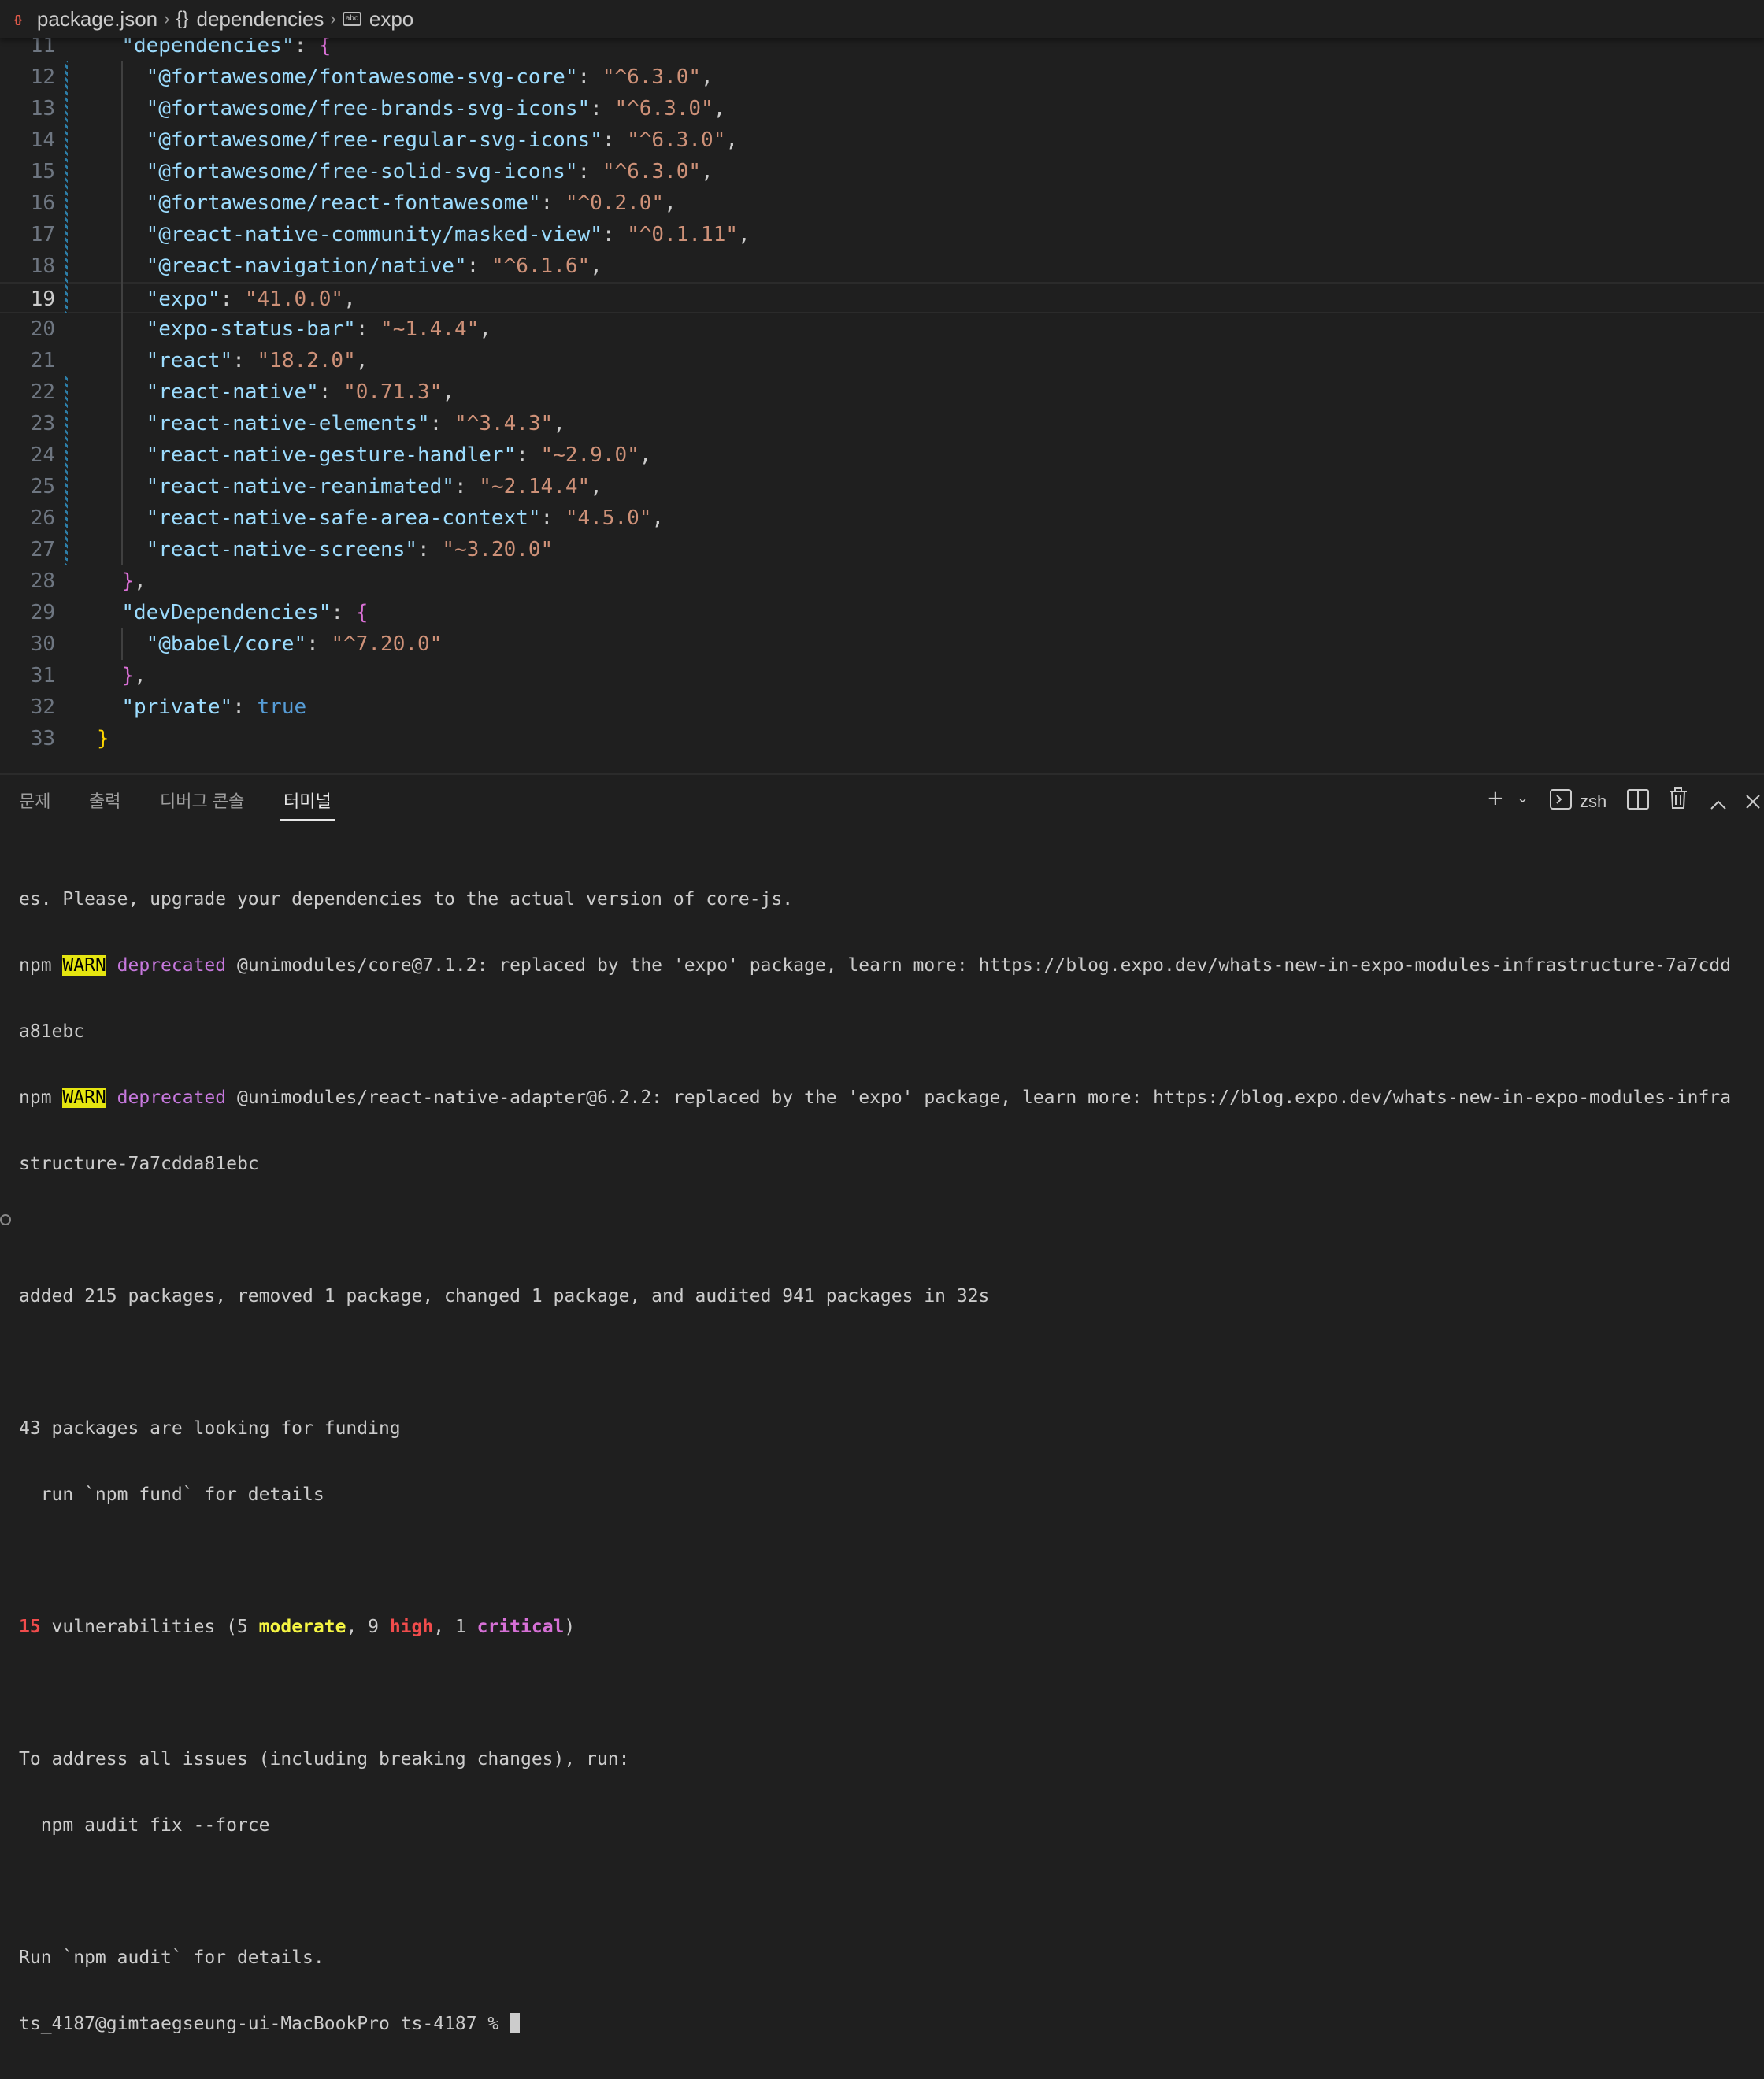  What do you see at coordinates (103, 738) in the screenshot?
I see `code-text: }` at bounding box center [103, 738].